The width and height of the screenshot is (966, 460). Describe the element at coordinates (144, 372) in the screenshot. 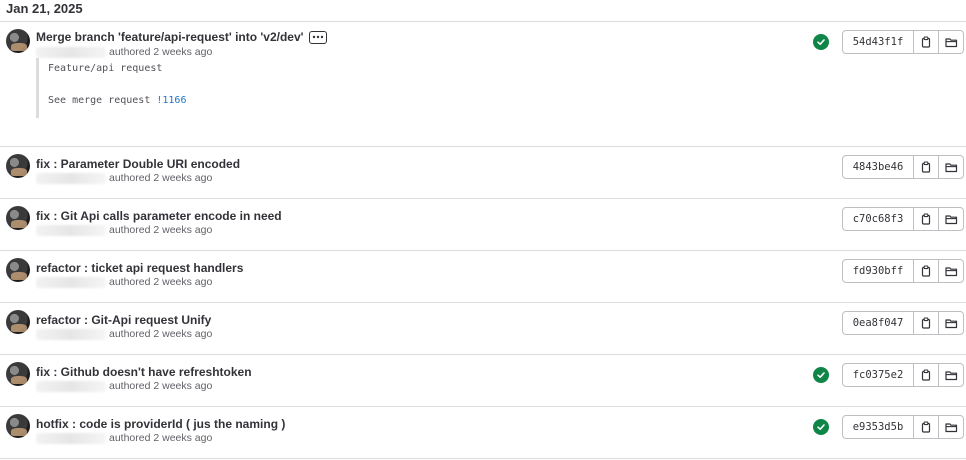

I see `commit-title-link: fix : Github doesn't have refreshtoken` at that location.